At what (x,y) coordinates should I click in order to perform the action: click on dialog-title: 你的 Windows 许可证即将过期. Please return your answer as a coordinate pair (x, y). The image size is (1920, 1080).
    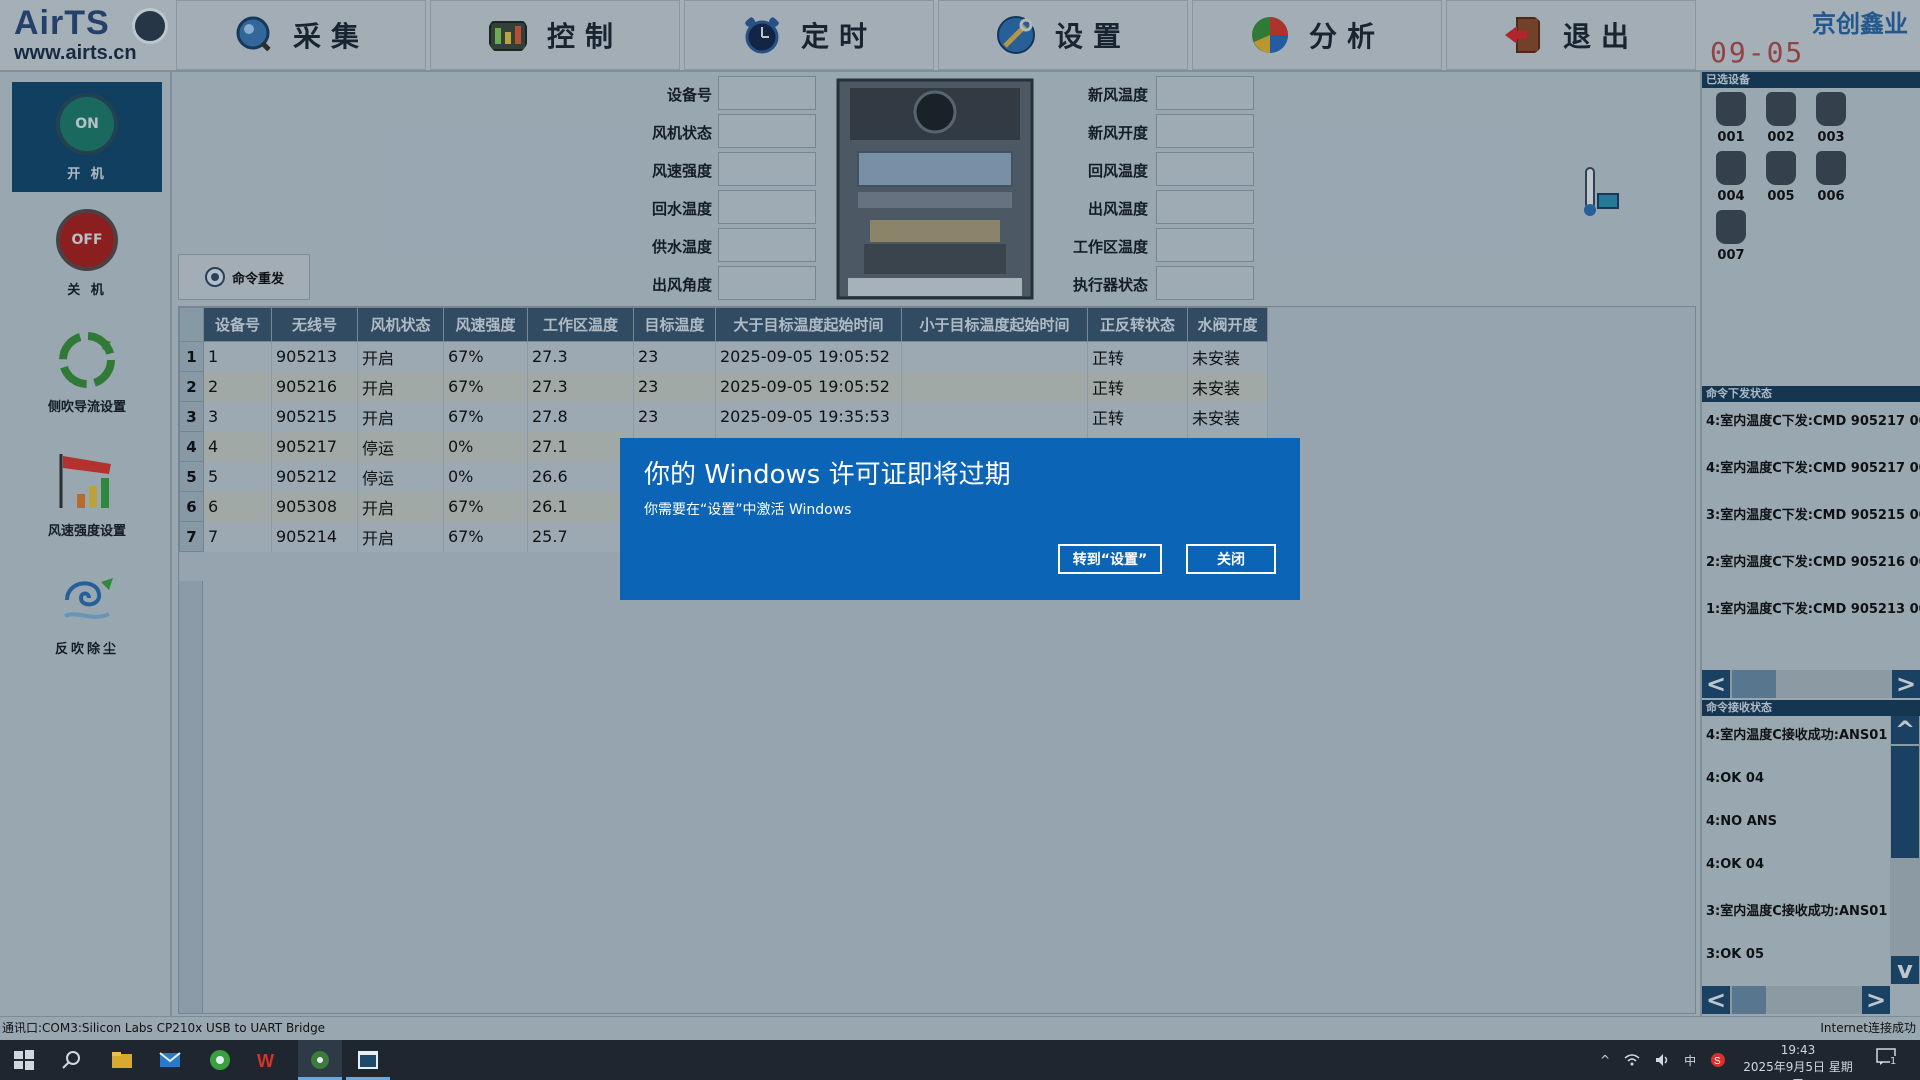
    Looking at the image, I should click on (827, 475).